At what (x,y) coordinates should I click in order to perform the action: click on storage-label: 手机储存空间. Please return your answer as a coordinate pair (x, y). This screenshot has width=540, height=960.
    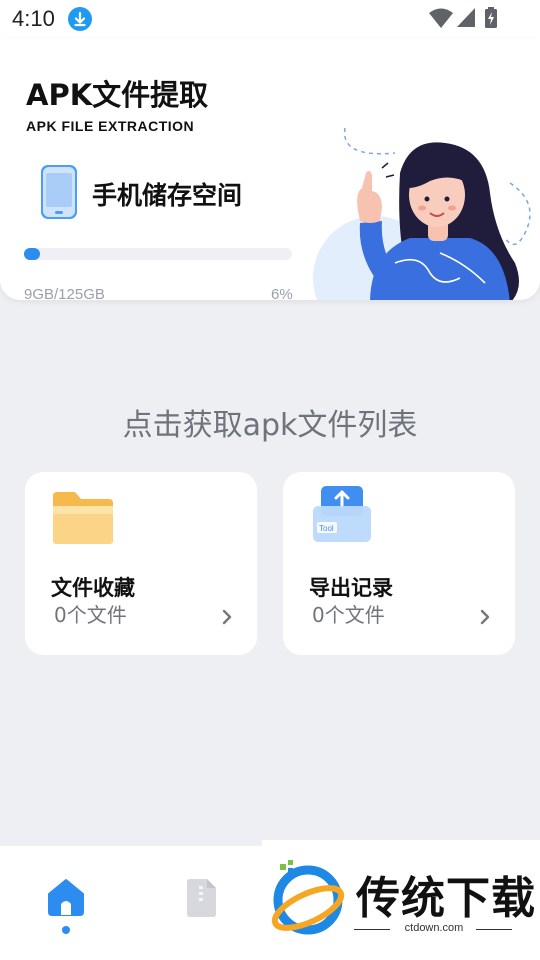
    Looking at the image, I should click on (167, 195).